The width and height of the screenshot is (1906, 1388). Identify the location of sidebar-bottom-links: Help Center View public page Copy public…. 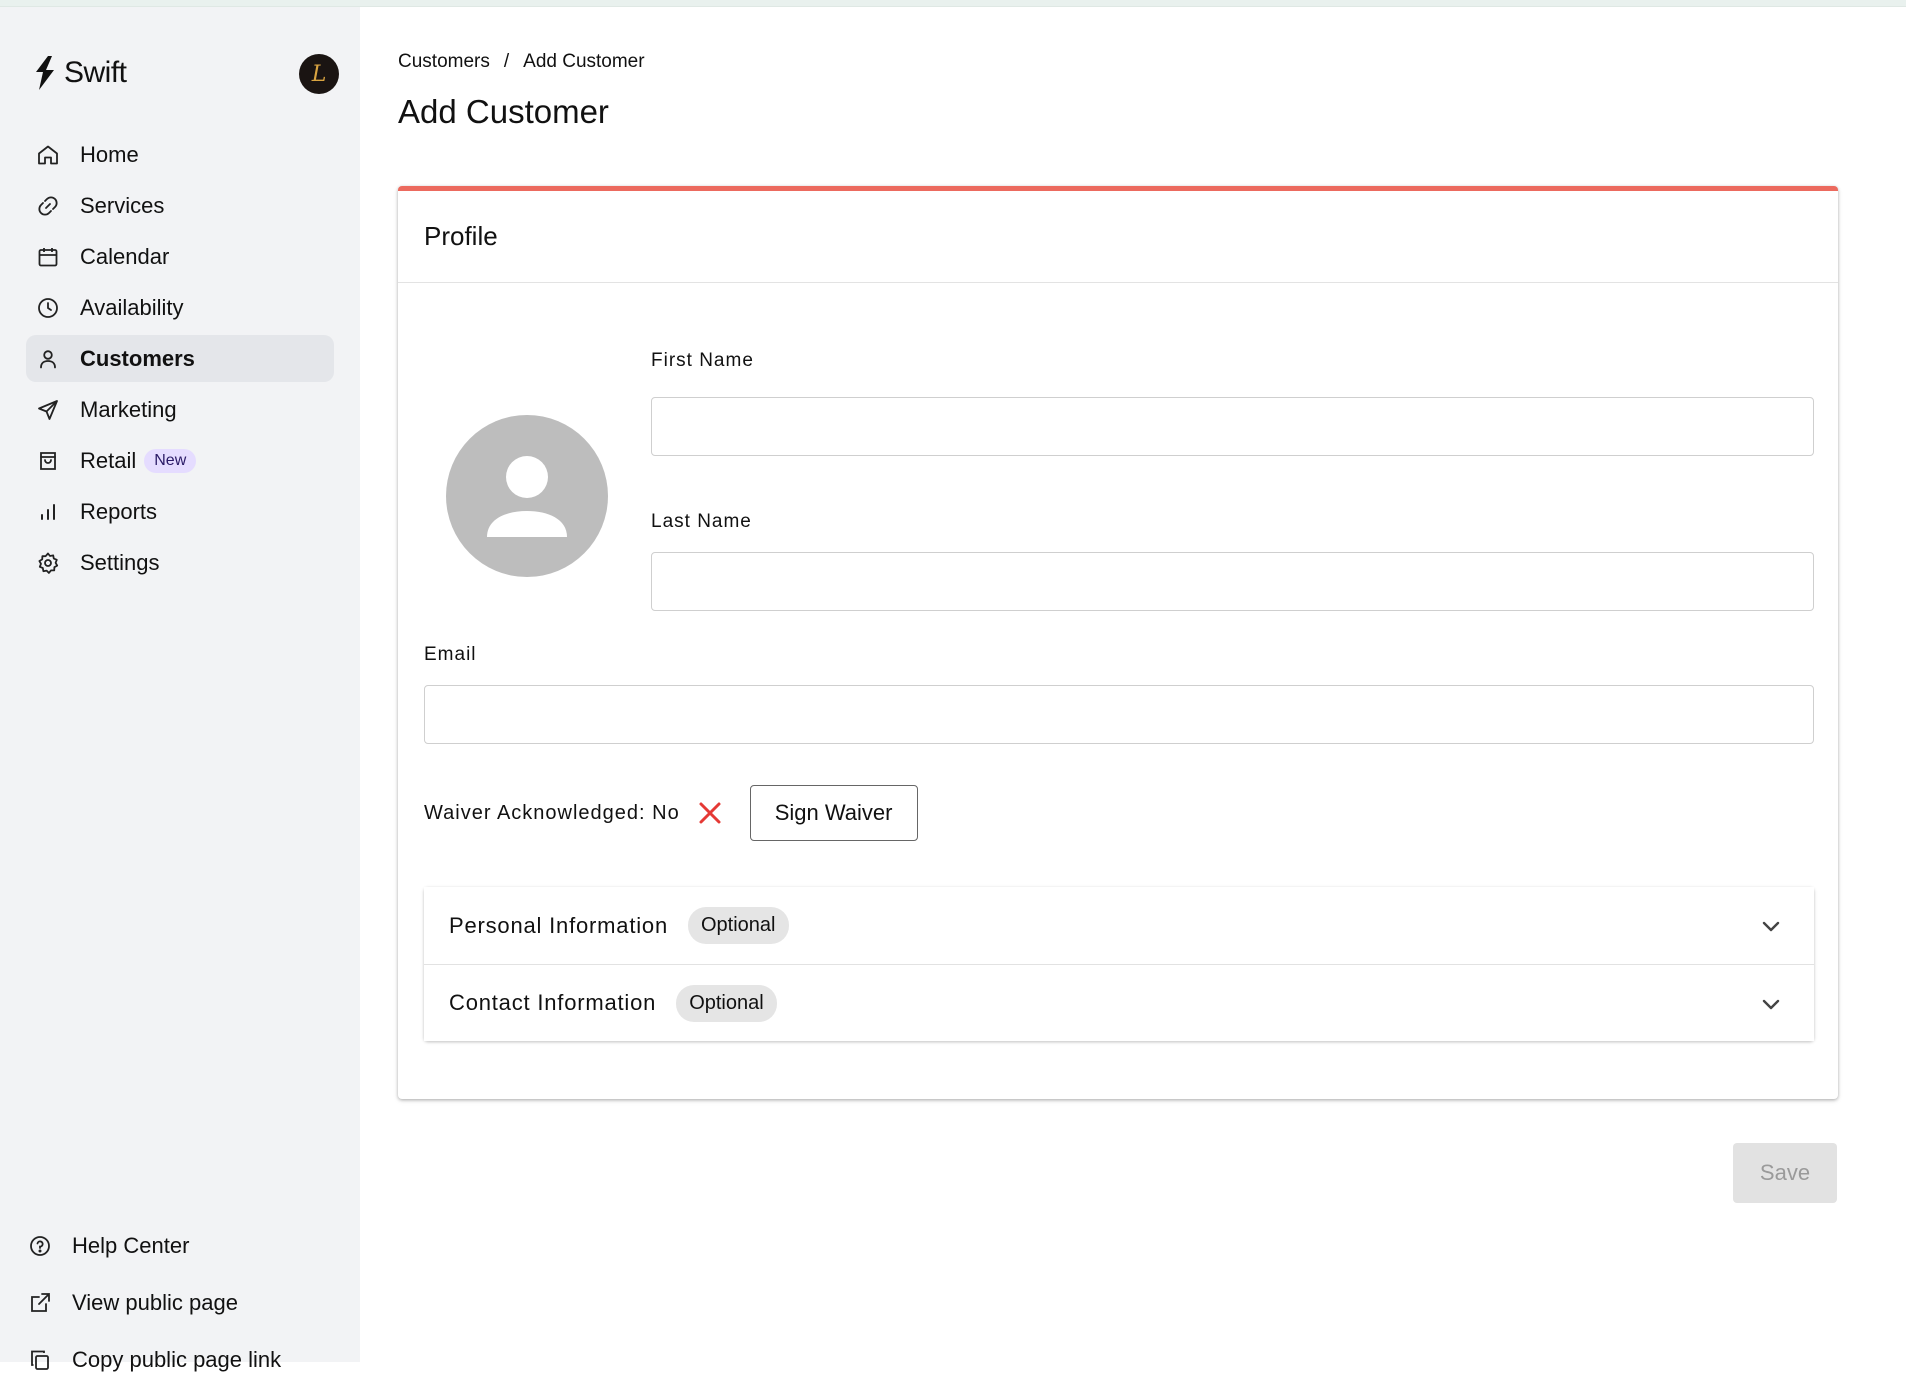
(180, 1302).